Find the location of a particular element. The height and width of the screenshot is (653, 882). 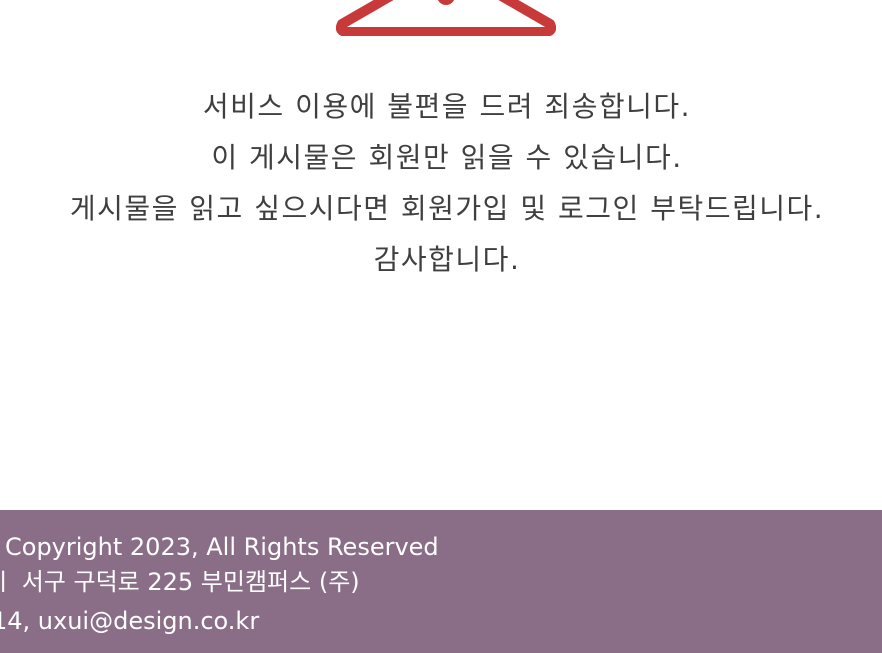

notice-line-apology: 서비스 이용에 불편을 드려 죄송합니다. is located at coordinates (447, 106).